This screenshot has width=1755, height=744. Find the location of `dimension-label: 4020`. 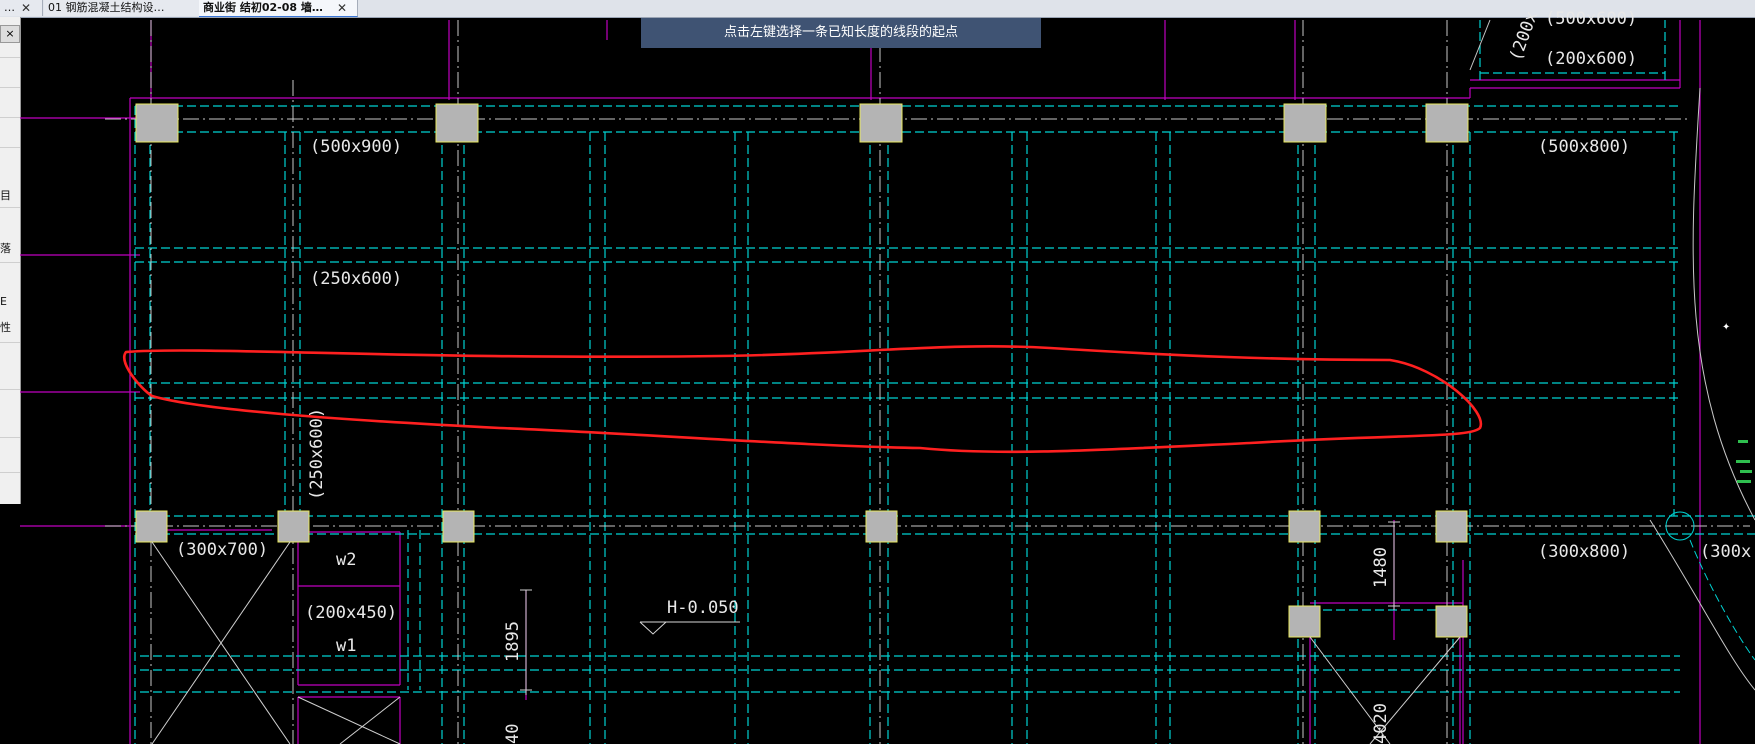

dimension-label: 4020 is located at coordinates (1381, 723).